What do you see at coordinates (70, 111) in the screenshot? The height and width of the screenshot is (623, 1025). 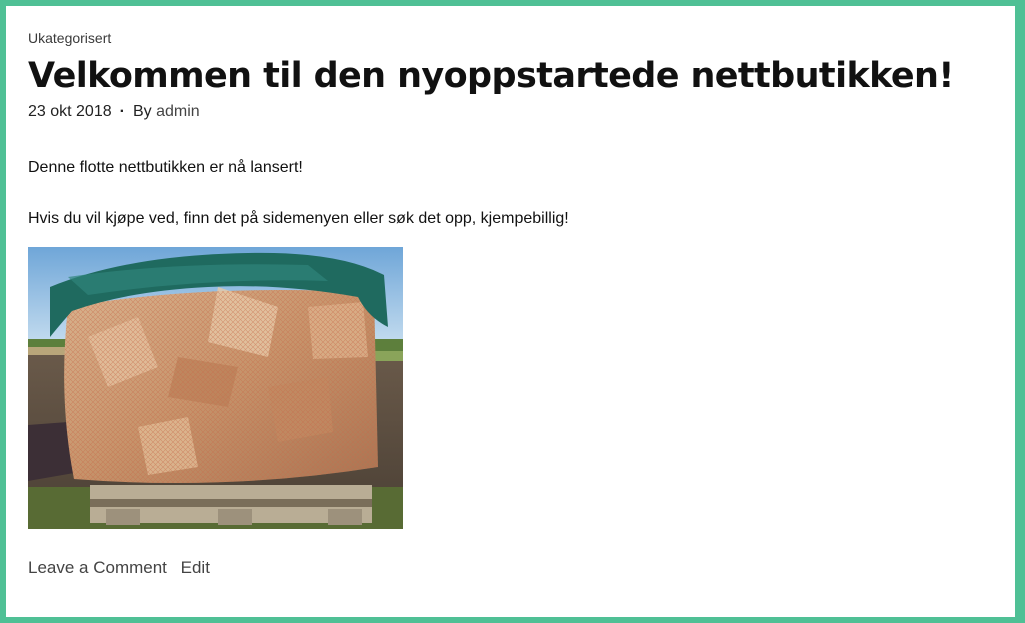 I see `post-date: 23 okt 2018` at bounding box center [70, 111].